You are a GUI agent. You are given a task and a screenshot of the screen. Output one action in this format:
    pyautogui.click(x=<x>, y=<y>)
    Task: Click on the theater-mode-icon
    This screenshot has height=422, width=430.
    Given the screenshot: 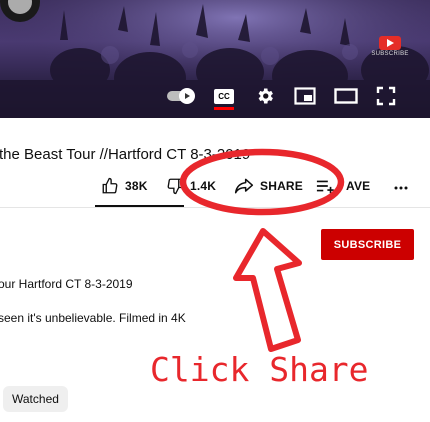 What is the action you would take?
    pyautogui.click(x=346, y=96)
    